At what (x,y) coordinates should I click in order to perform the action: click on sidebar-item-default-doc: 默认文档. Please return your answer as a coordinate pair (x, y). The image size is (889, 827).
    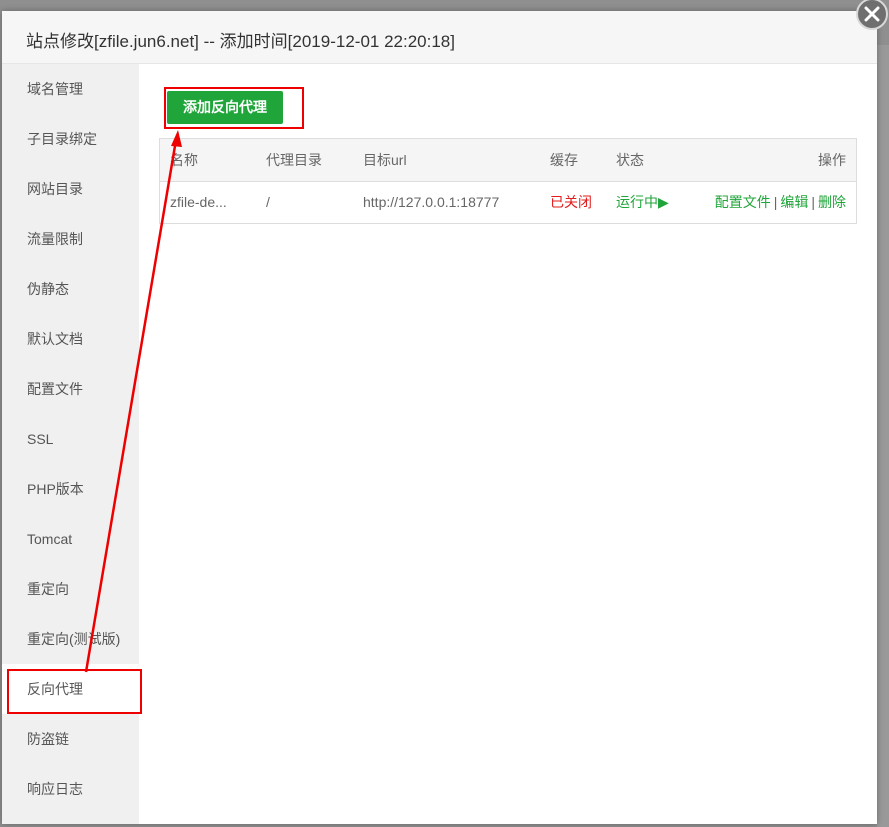
    Looking at the image, I should click on (70, 339).